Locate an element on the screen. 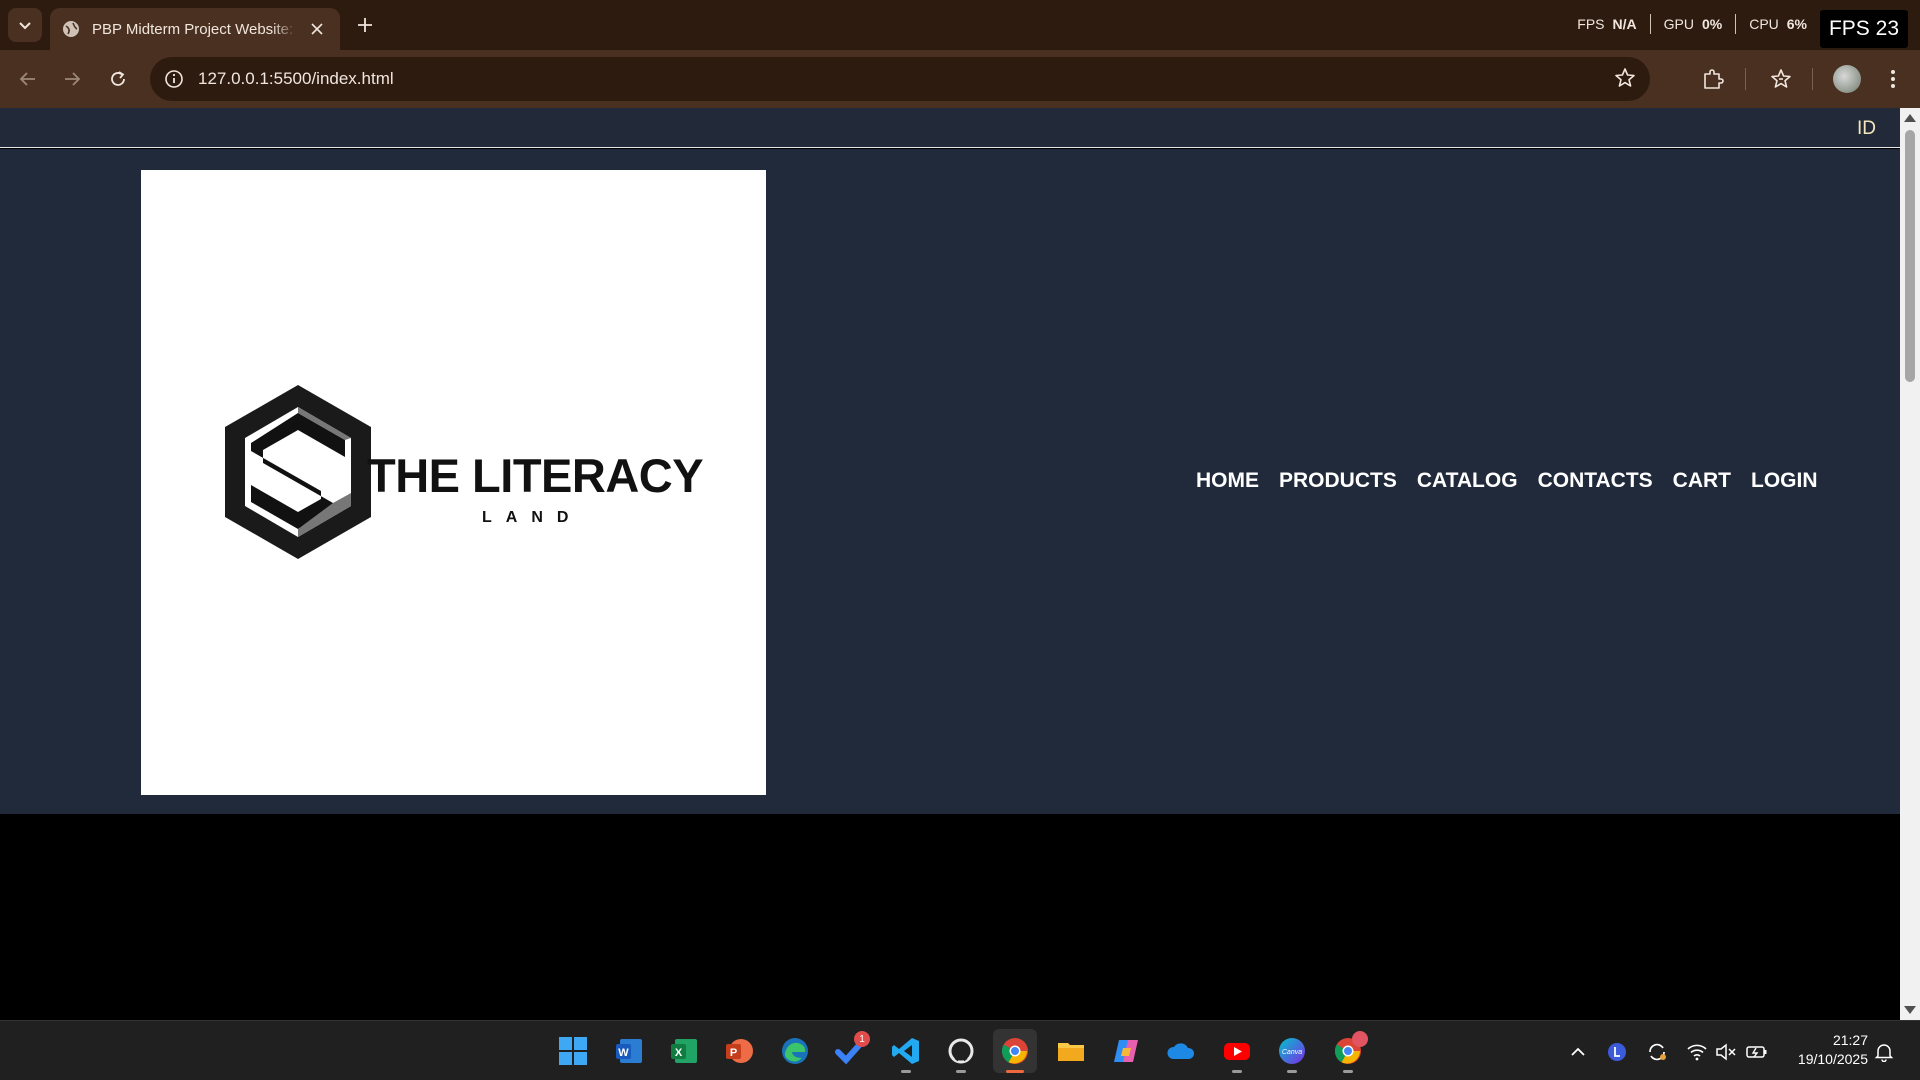 The width and height of the screenshot is (1920, 1080). word-icon: W is located at coordinates (629, 1051).